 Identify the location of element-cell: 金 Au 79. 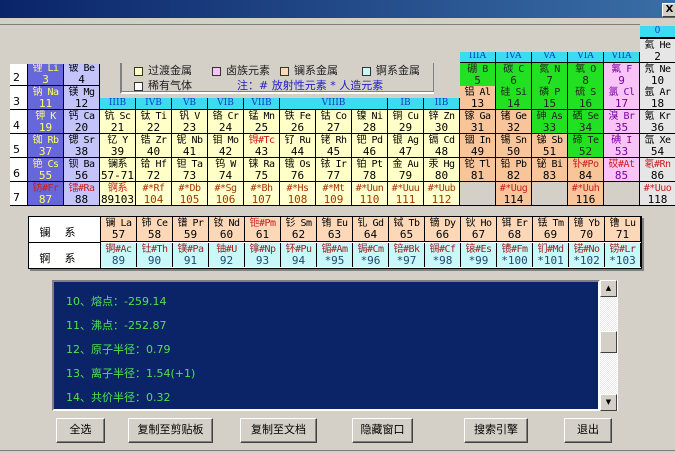
(406, 170).